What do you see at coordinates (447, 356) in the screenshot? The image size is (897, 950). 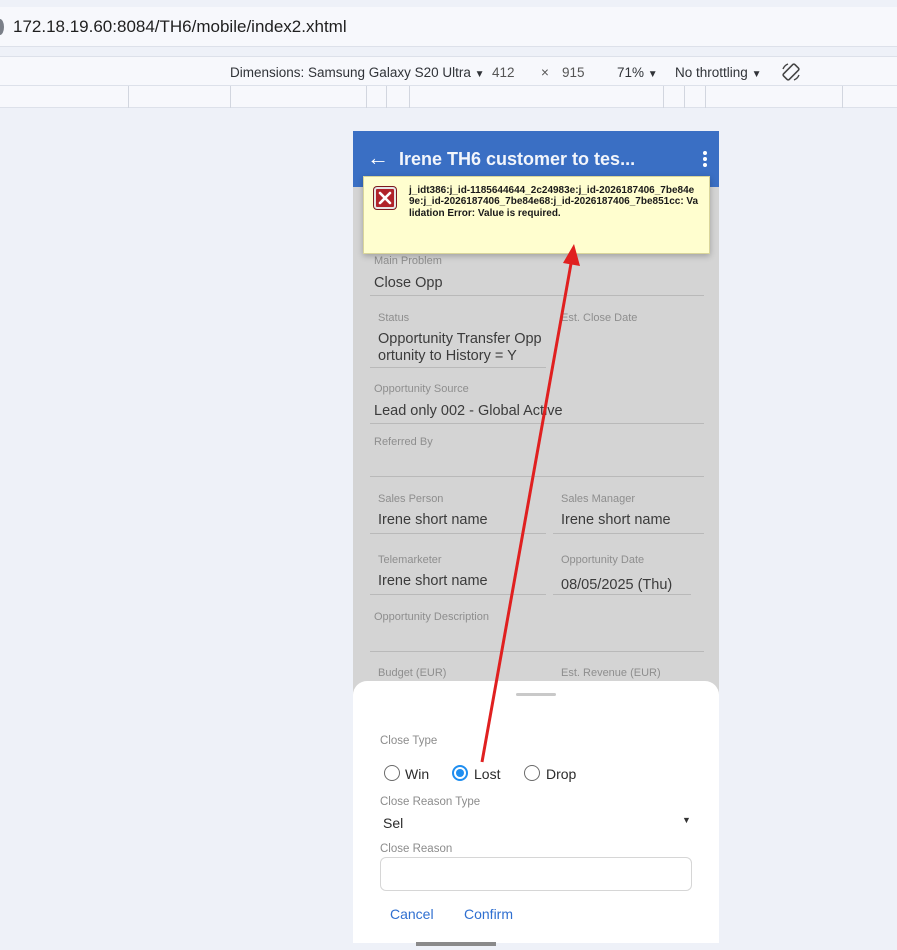 I see `status-value-line2: ortunity to History = Y` at bounding box center [447, 356].